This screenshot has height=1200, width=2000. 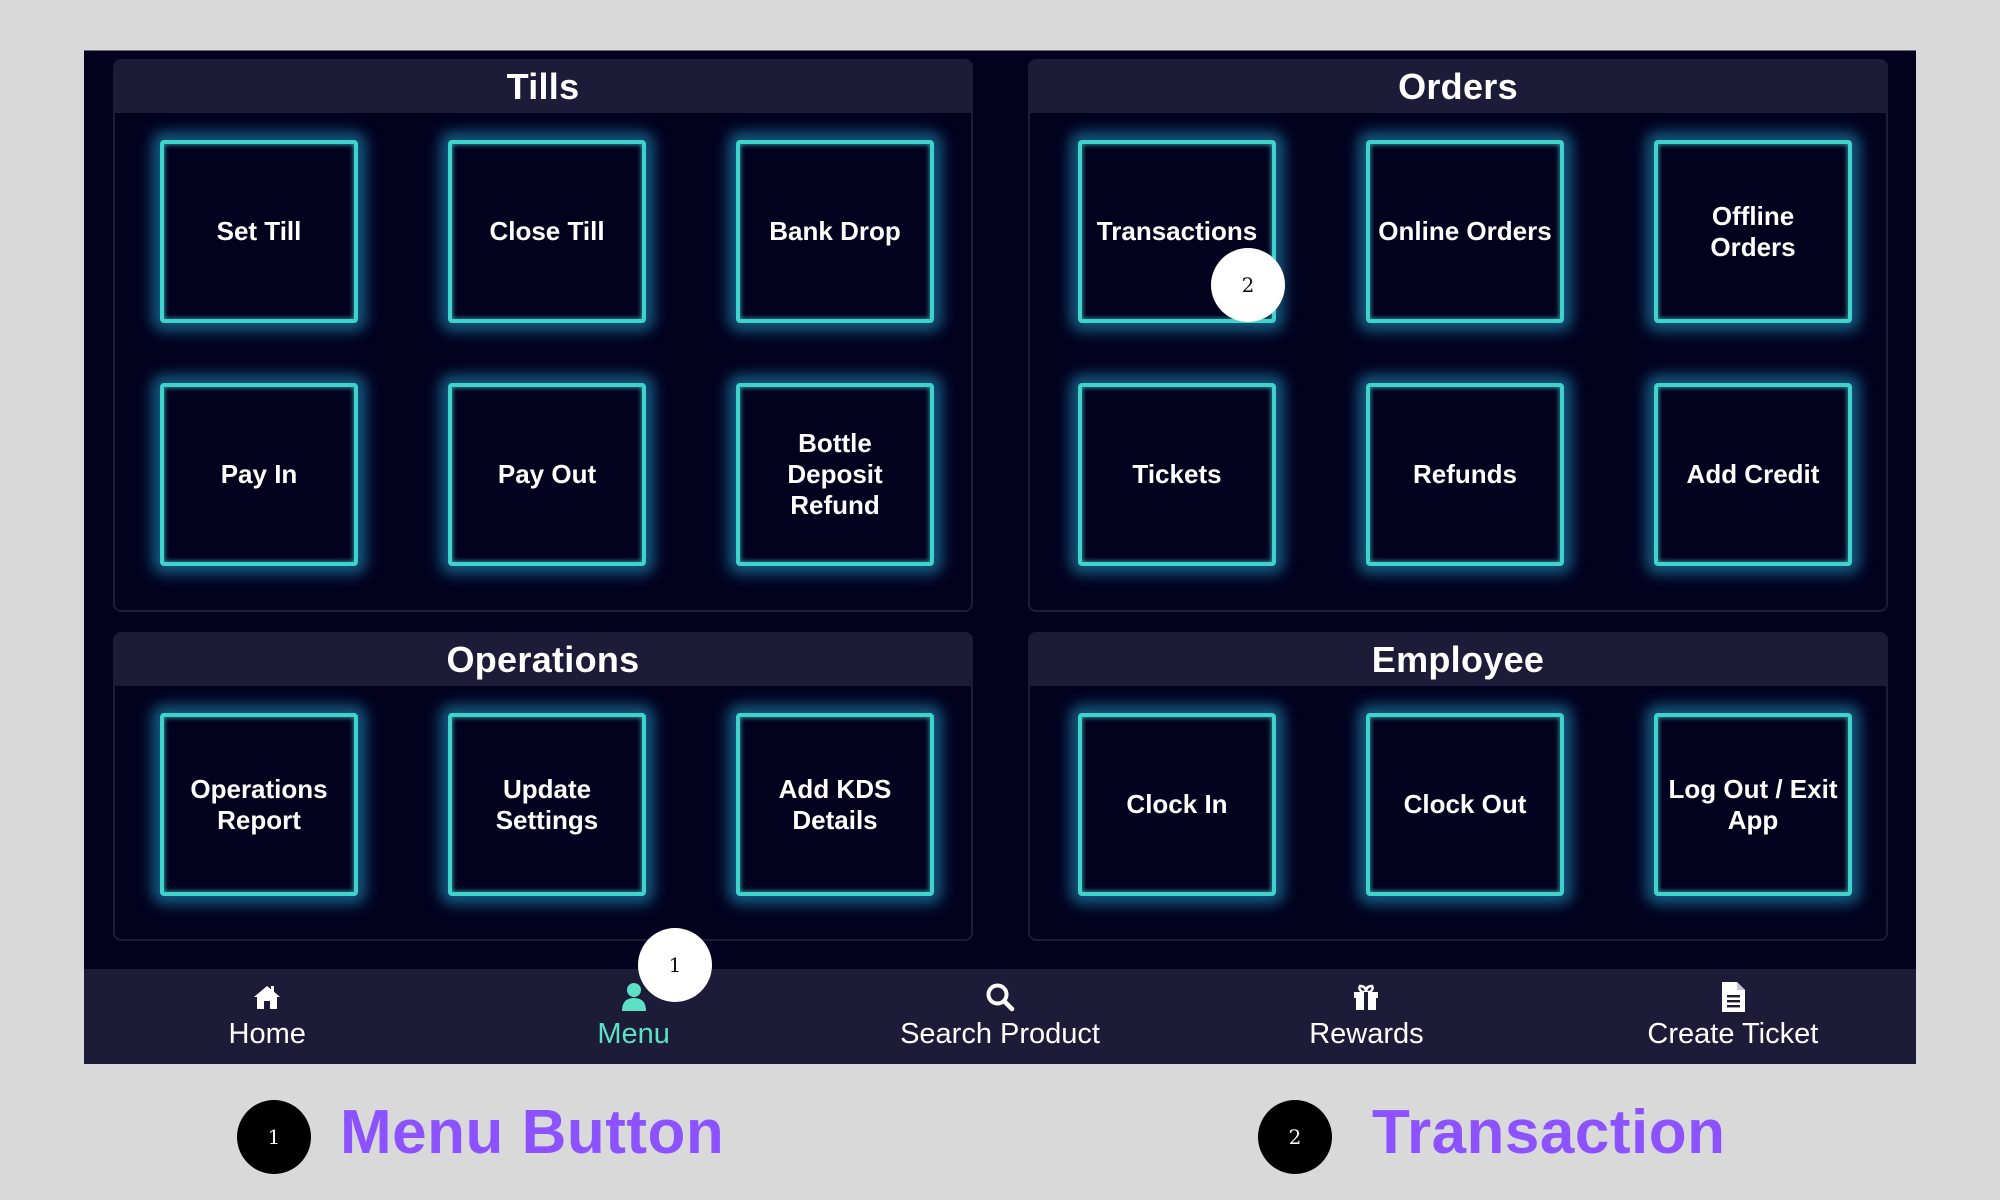 What do you see at coordinates (835, 231) in the screenshot?
I see `bank-drop-button: Bank Drop` at bounding box center [835, 231].